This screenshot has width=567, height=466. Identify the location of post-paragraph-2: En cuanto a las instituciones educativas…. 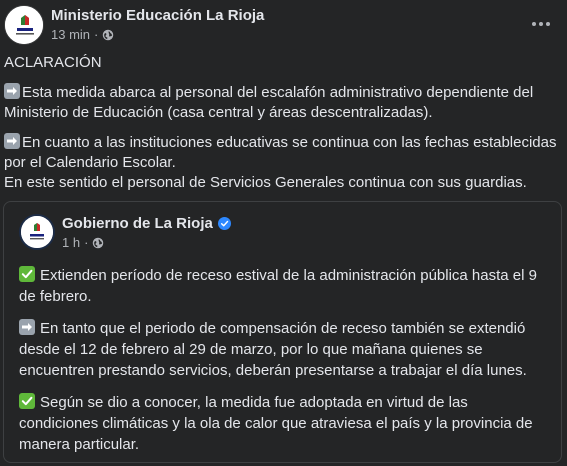
(282, 163).